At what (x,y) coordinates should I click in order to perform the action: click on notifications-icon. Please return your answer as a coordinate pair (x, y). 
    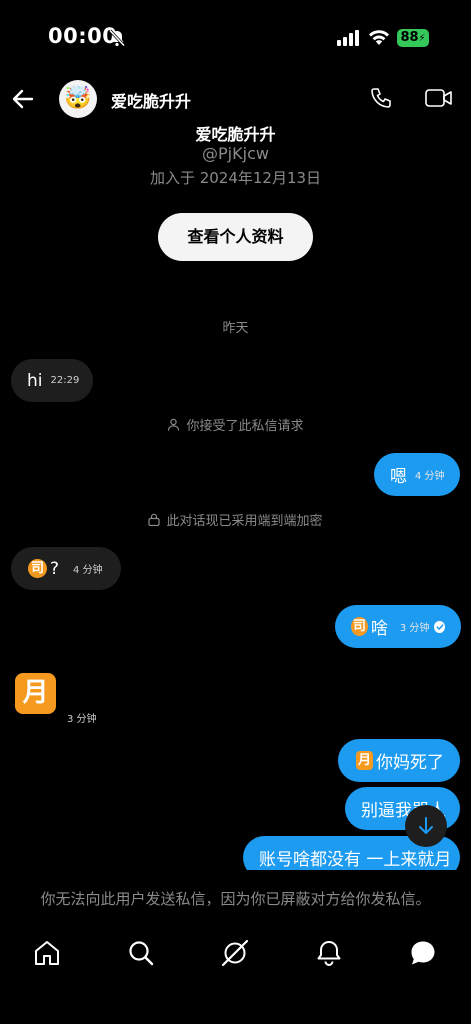
    Looking at the image, I should click on (329, 953).